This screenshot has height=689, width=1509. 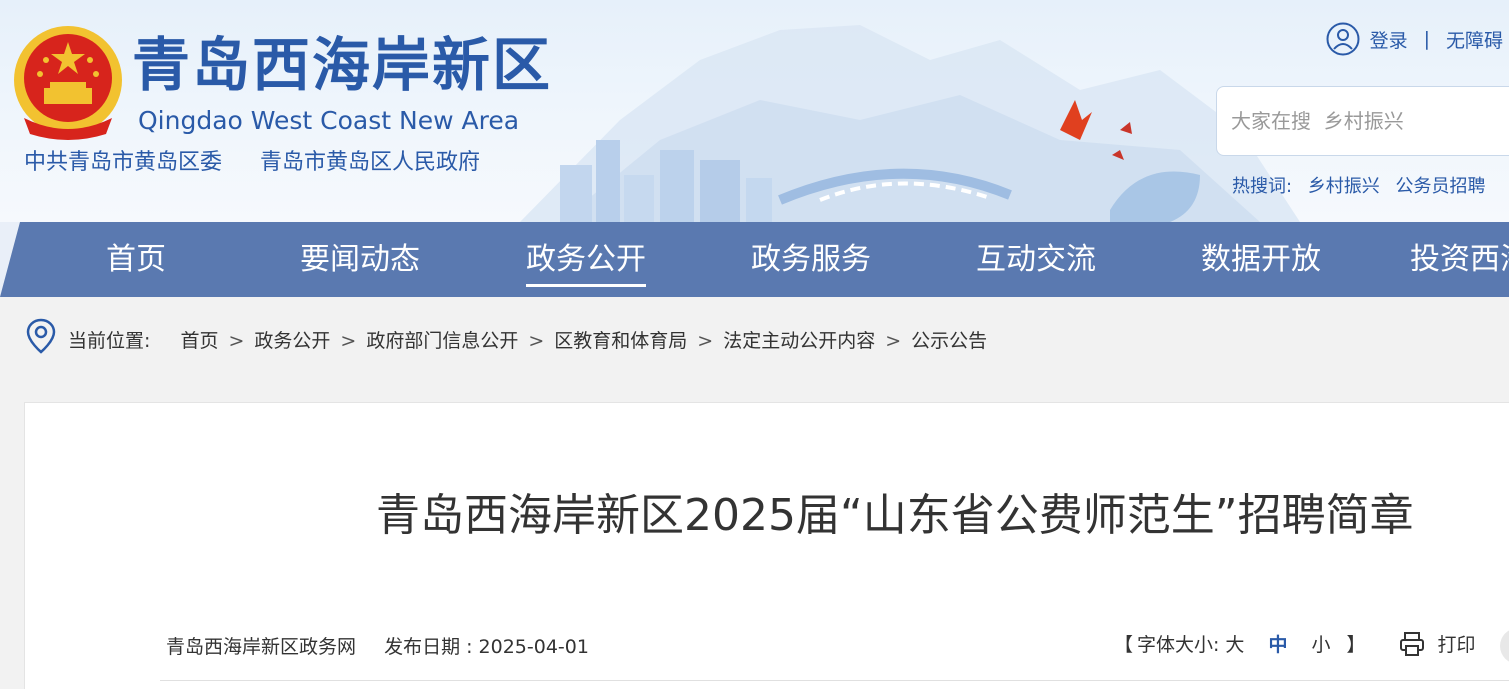 What do you see at coordinates (123, 162) in the screenshot?
I see `party-committee-link: 中共青岛市黄岛区委` at bounding box center [123, 162].